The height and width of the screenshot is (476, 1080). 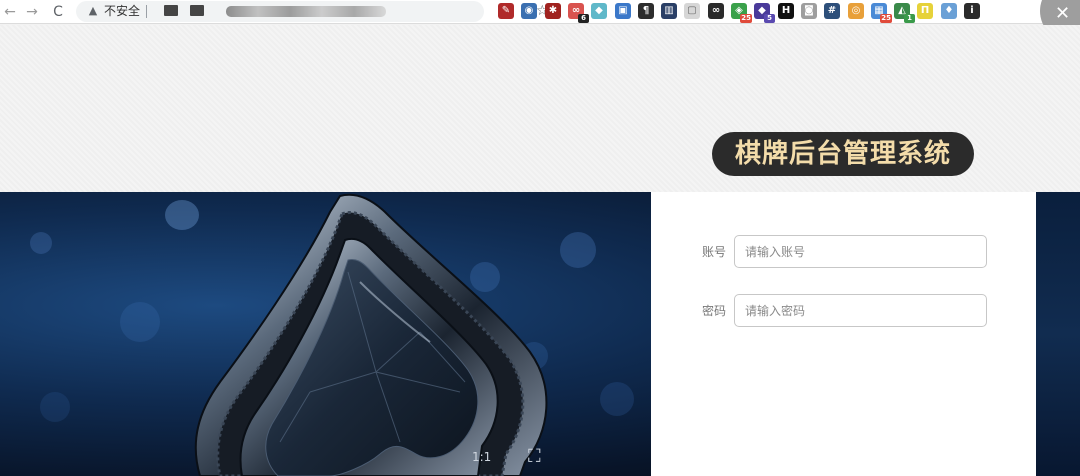 What do you see at coordinates (714, 311) in the screenshot?
I see `password-label: 密码` at bounding box center [714, 311].